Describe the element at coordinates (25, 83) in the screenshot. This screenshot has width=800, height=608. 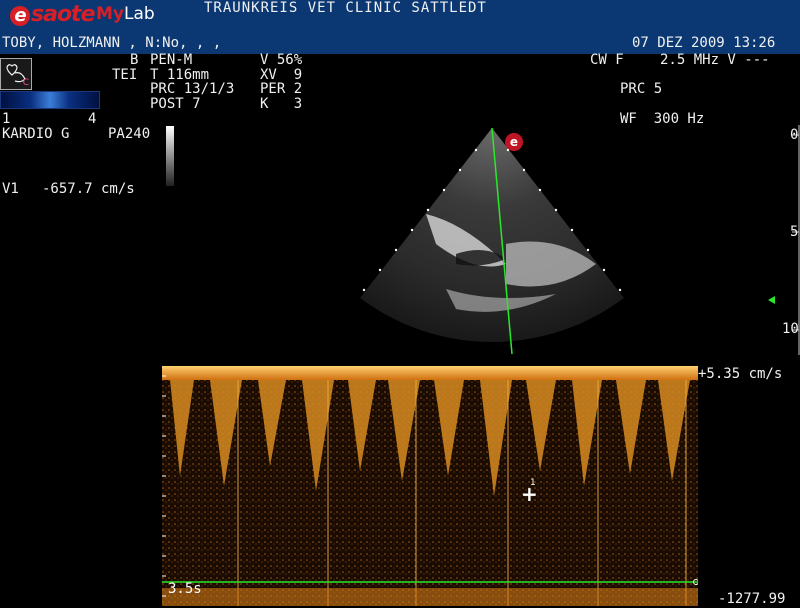
I see `probe-badge: C` at that location.